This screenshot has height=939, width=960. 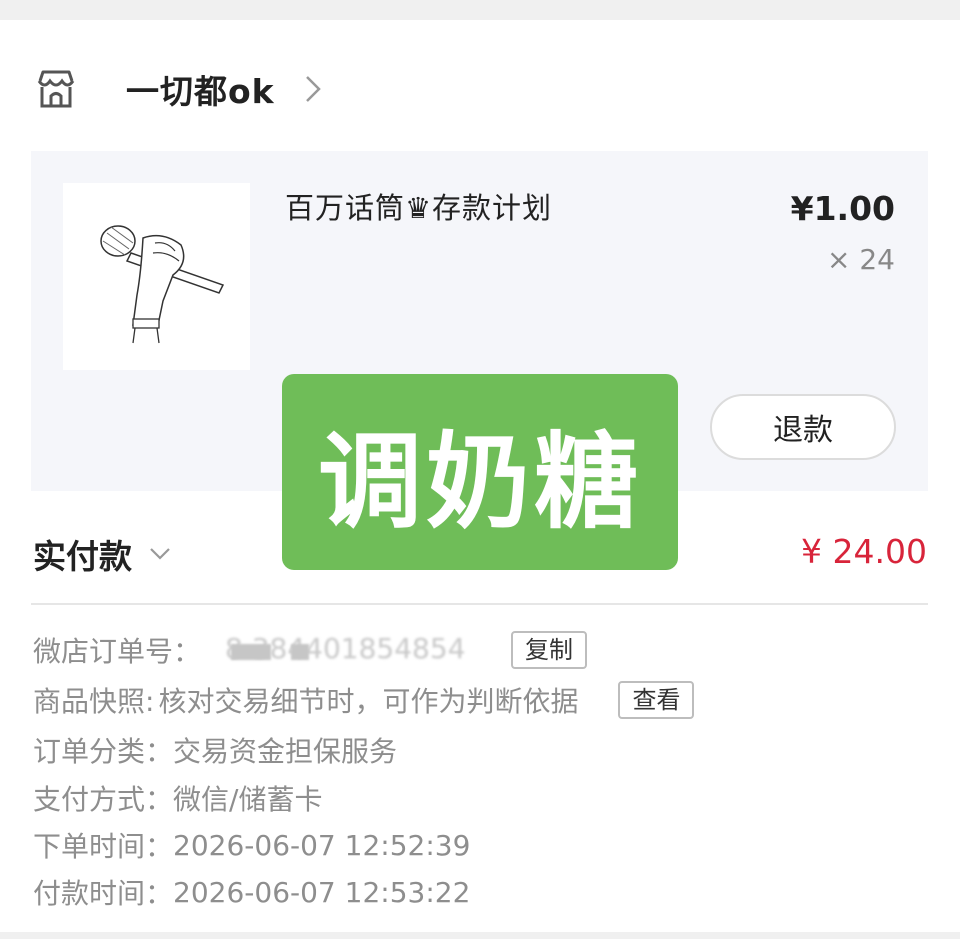 What do you see at coordinates (285, 751) in the screenshot?
I see `order-category-value: 交易资金担保服务` at bounding box center [285, 751].